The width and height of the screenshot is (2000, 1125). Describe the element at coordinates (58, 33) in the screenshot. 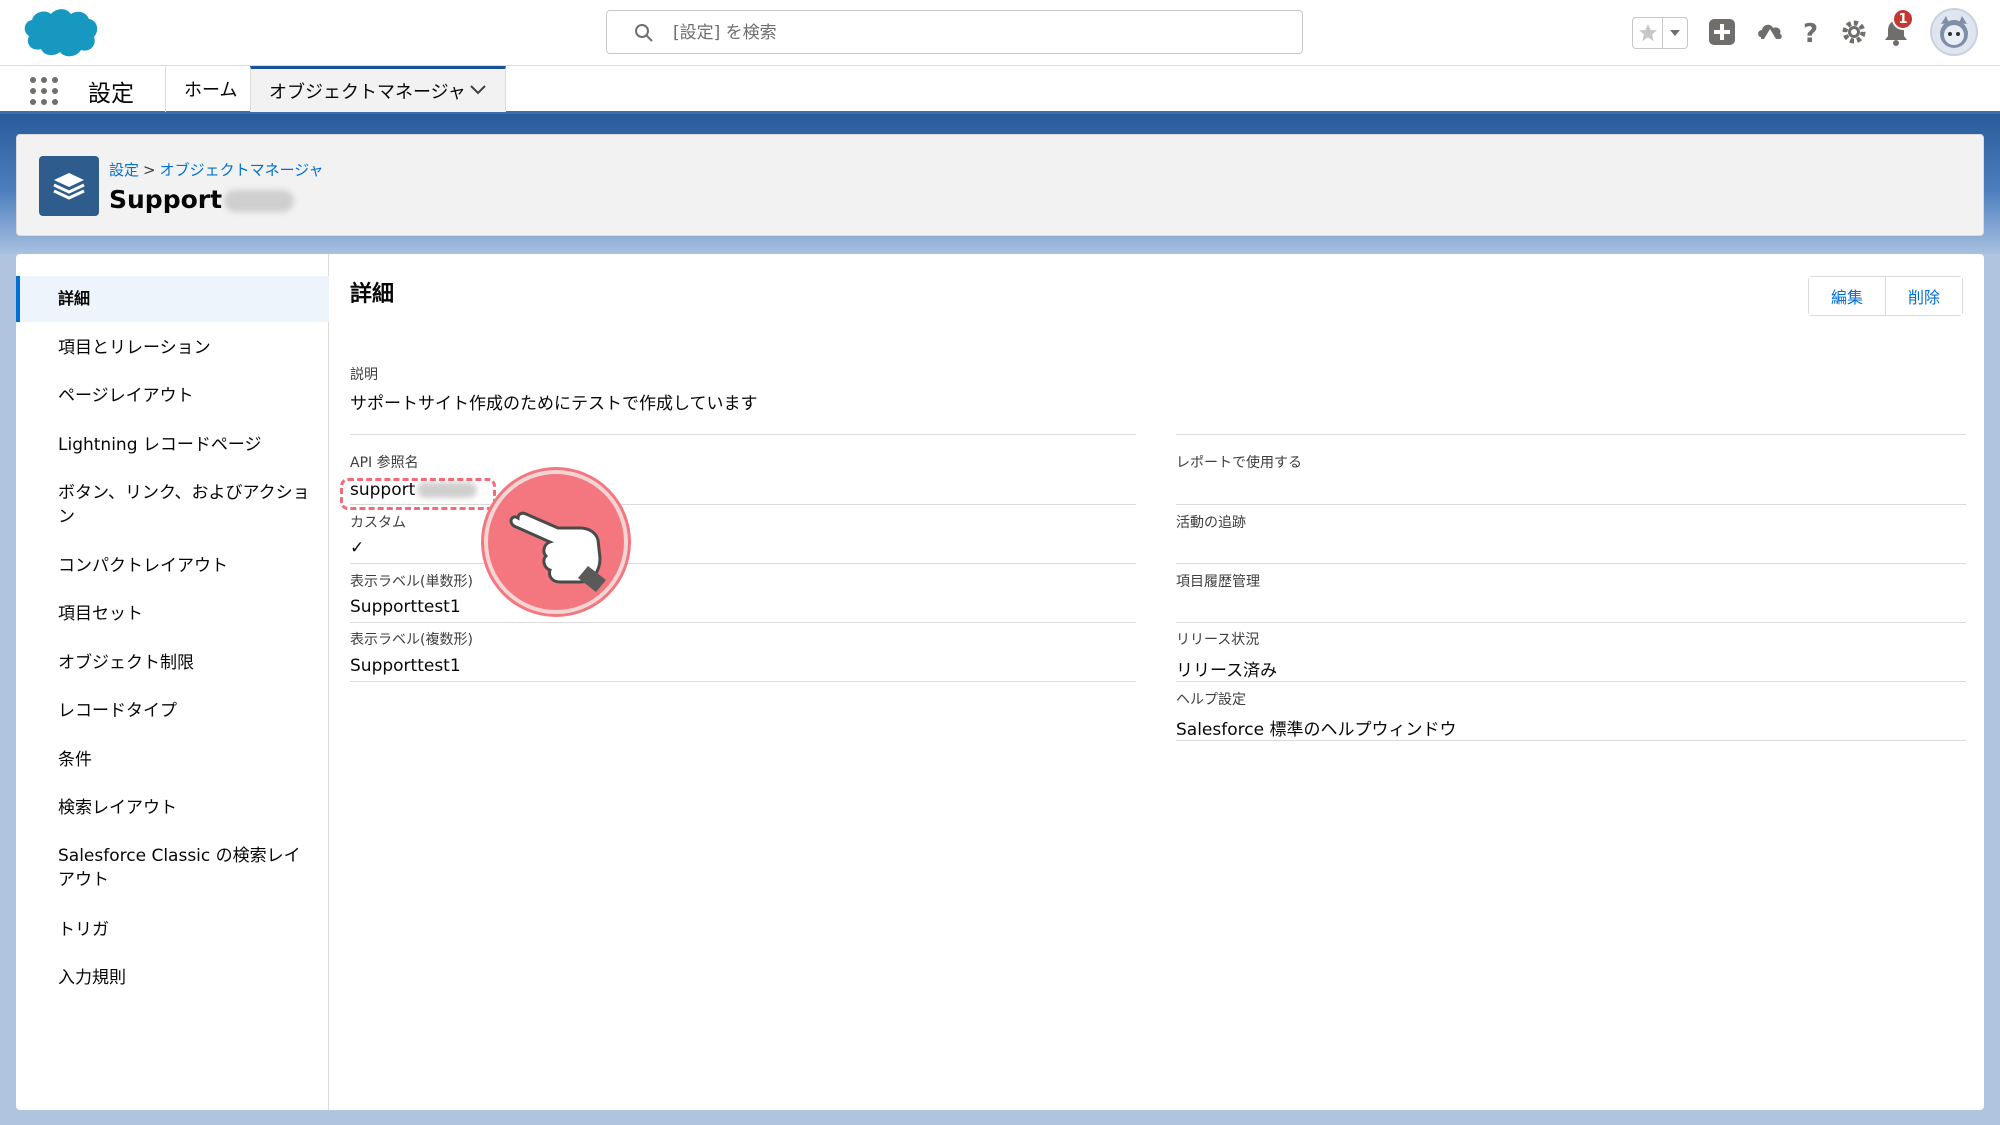

I see `salesforce-logo` at that location.